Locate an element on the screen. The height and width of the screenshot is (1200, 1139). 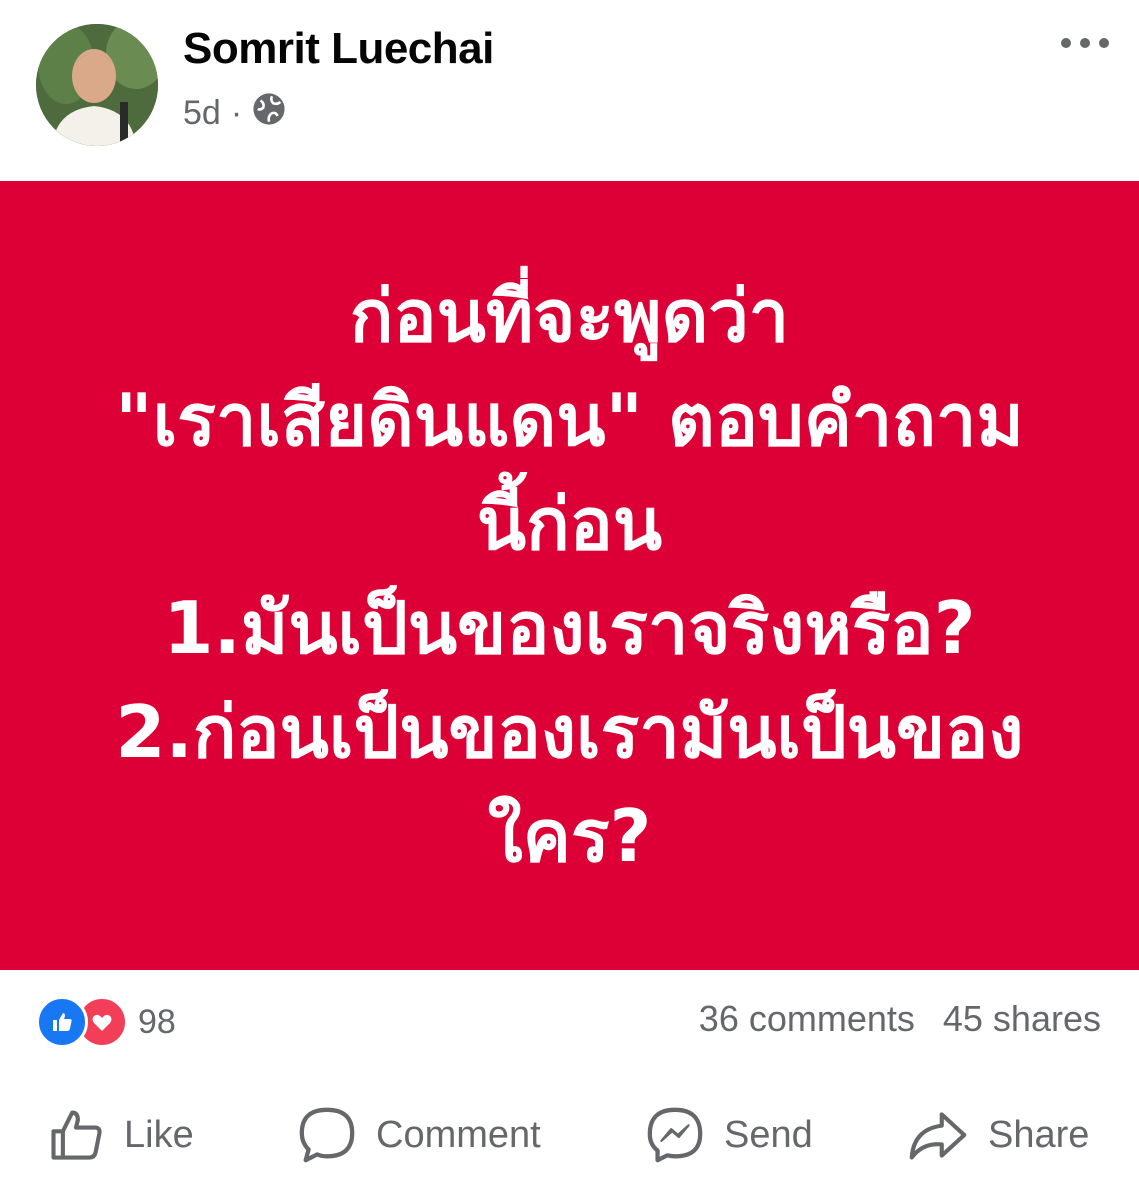
share-button: Share is located at coordinates (997, 1135).